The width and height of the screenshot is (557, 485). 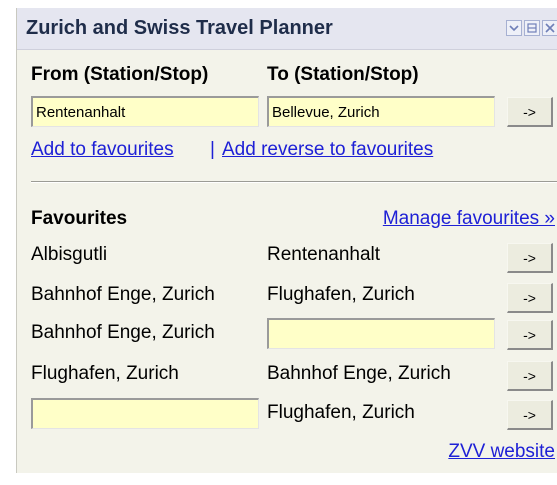 What do you see at coordinates (381, 111) in the screenshot?
I see `to-station-input` at bounding box center [381, 111].